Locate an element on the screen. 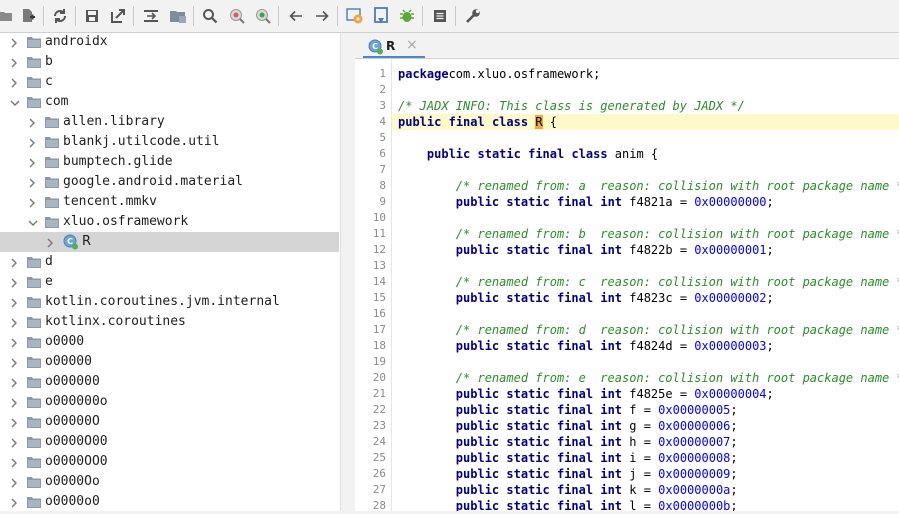 This screenshot has height=514, width=899. tree-row: o0000OO0 is located at coordinates (169, 462).